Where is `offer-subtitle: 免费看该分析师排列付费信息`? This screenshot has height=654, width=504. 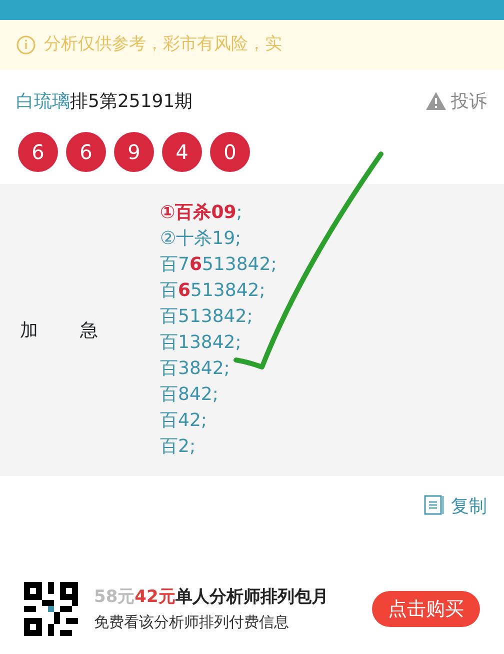 offer-subtitle: 免费看该分析师排列付费信息 is located at coordinates (192, 622).